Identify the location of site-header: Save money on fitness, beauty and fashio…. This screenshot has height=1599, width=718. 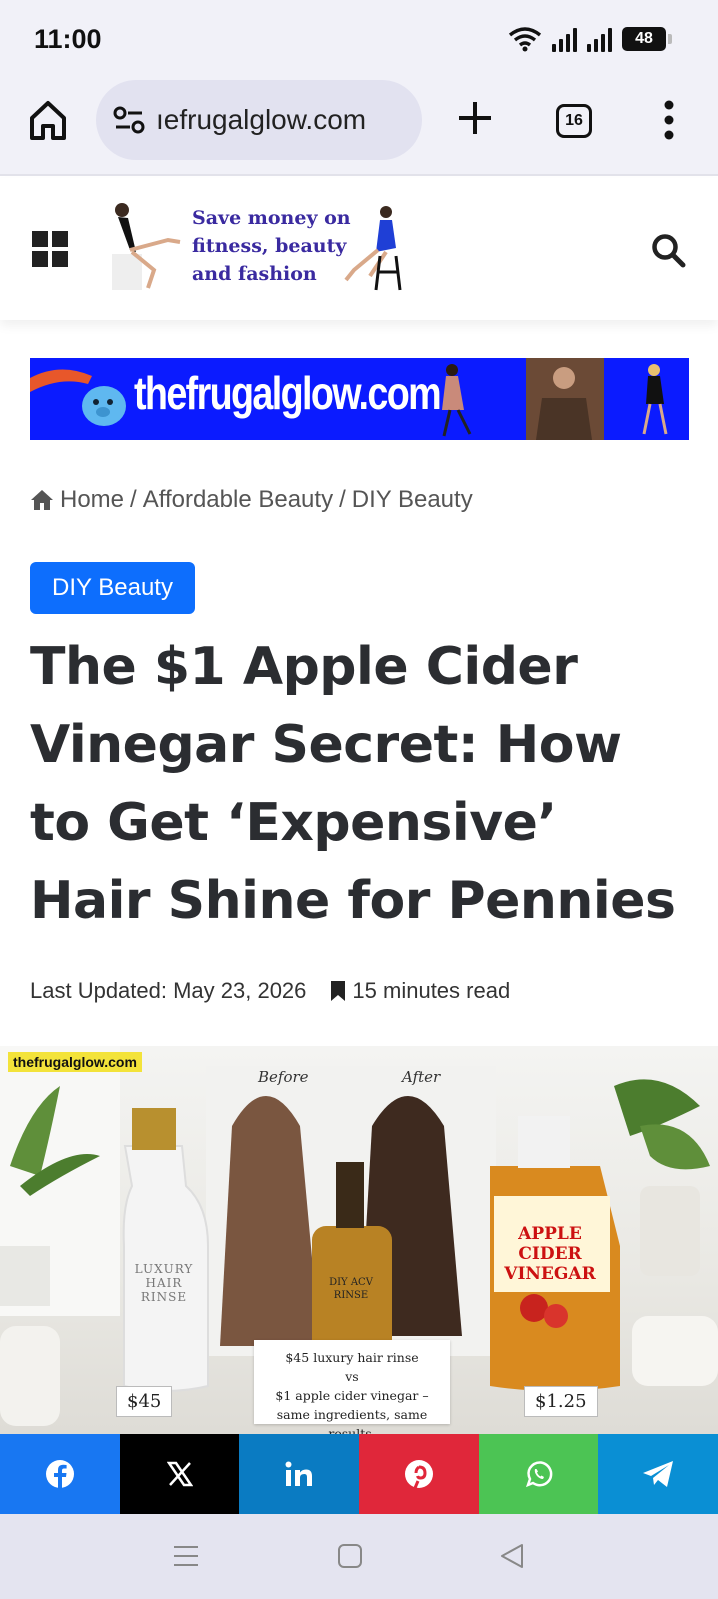
(359, 249).